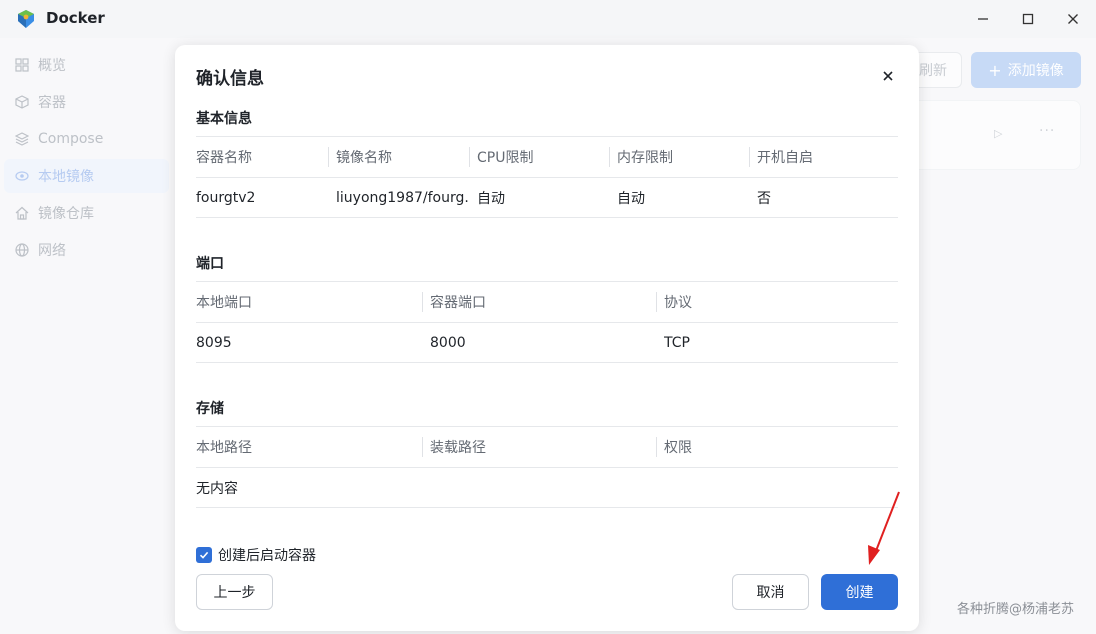  Describe the element at coordinates (535, 157) in the screenshot. I see `header-cpu-limit: CPU限制` at that location.